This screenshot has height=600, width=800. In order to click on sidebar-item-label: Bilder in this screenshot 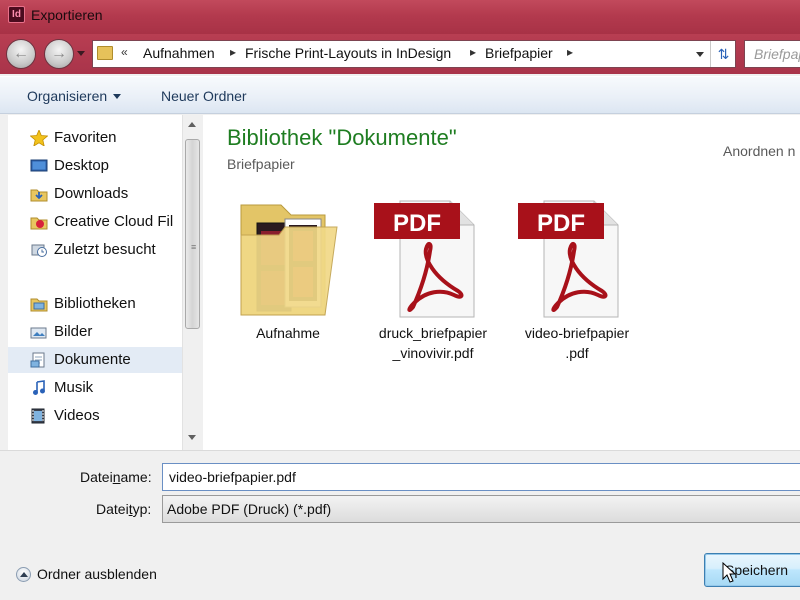, I will do `click(73, 331)`.